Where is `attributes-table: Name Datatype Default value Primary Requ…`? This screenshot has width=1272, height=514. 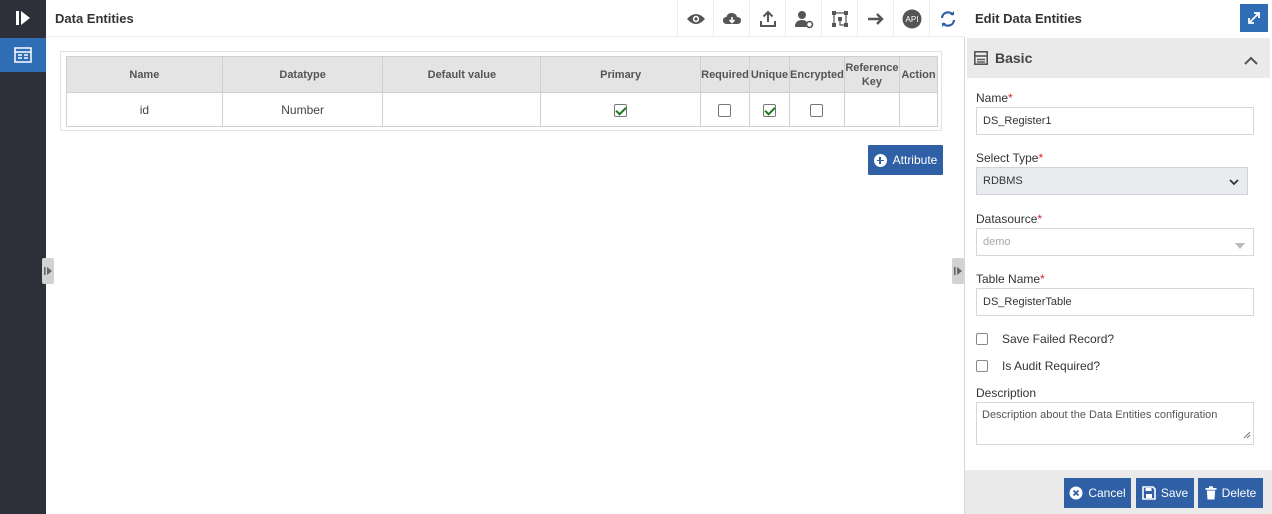 attributes-table: Name Datatype Default value Primary Requ… is located at coordinates (502, 91).